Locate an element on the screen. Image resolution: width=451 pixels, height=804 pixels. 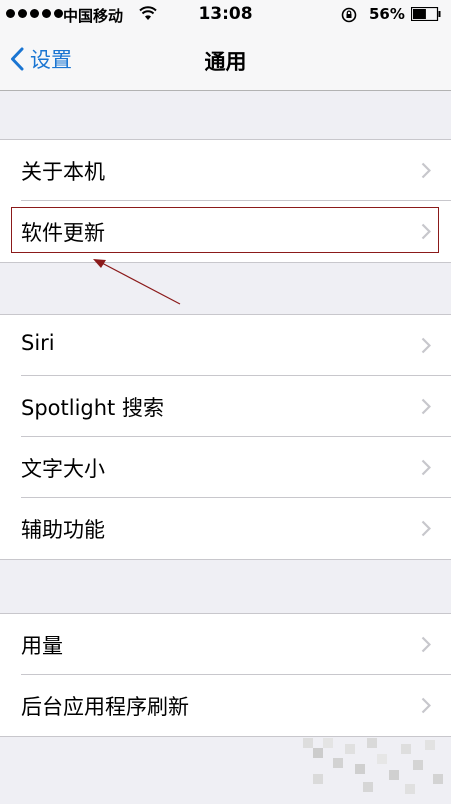
list-item-usage: 用量 is located at coordinates (225, 644).